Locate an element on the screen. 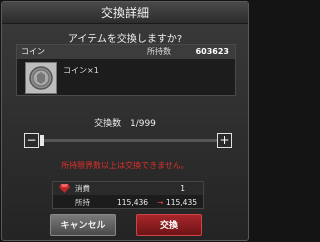 The image size is (320, 242). owned-count-label: 所持数 is located at coordinates (159, 51).